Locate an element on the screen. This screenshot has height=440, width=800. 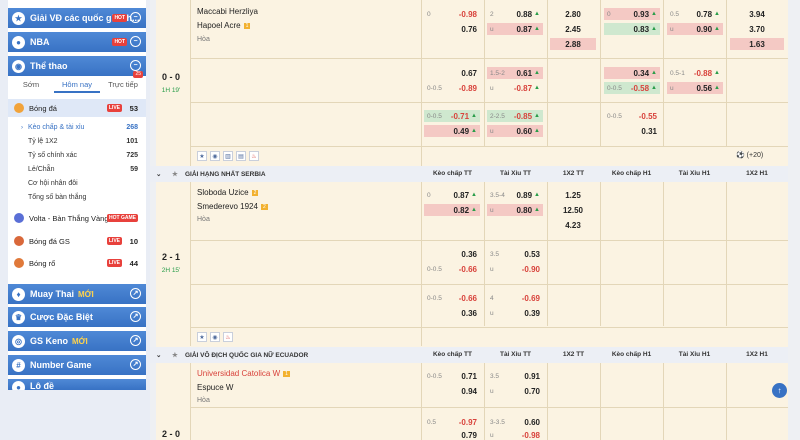
odds-cell: u 0.70 is located at coordinates (515, 391).